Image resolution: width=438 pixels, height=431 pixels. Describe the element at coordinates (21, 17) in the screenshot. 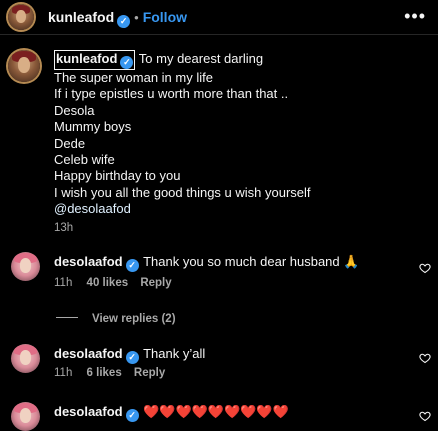

I see `post-author-avatar` at that location.